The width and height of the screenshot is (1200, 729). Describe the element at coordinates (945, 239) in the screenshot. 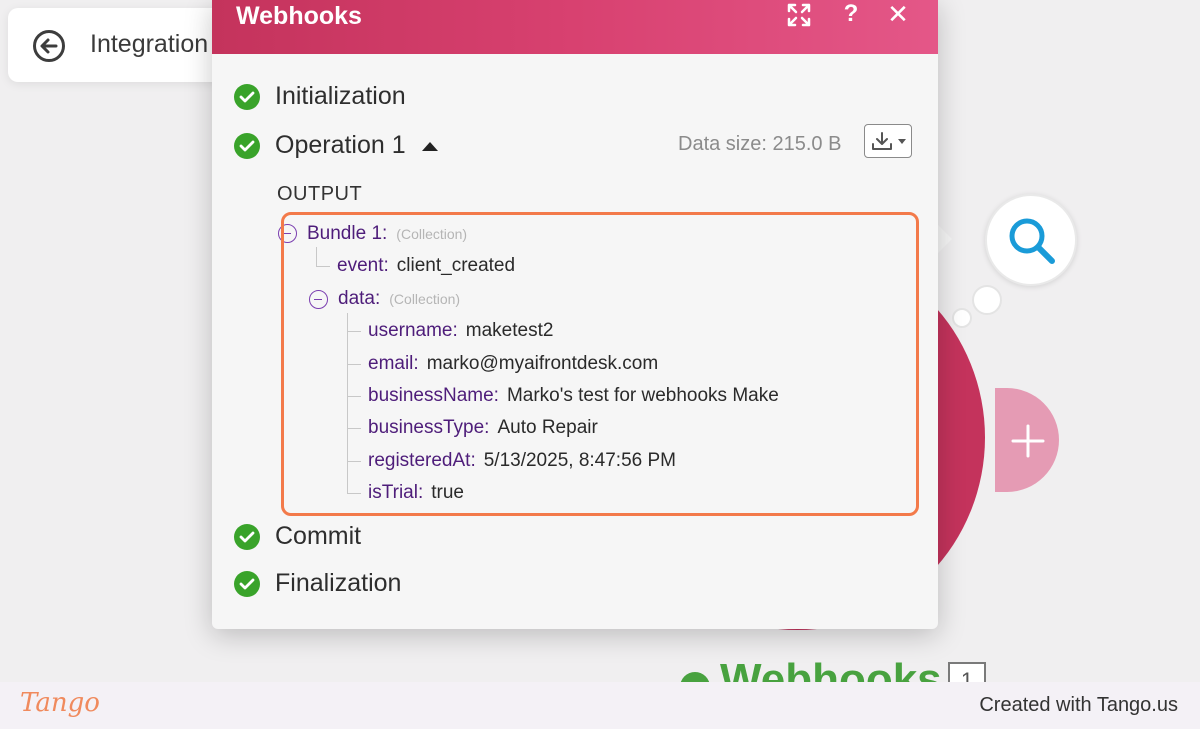

I see `panel-pointer` at that location.